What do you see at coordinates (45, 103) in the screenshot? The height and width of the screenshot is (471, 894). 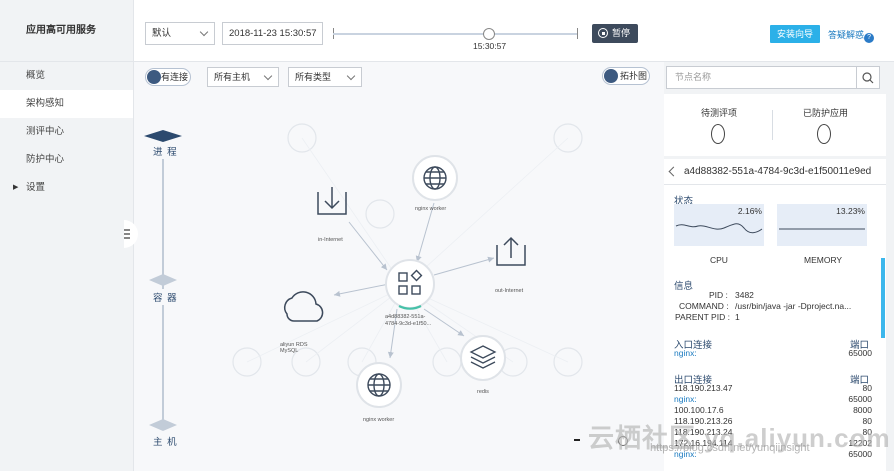 I see `sidebar-item-label: 架构感知` at bounding box center [45, 103].